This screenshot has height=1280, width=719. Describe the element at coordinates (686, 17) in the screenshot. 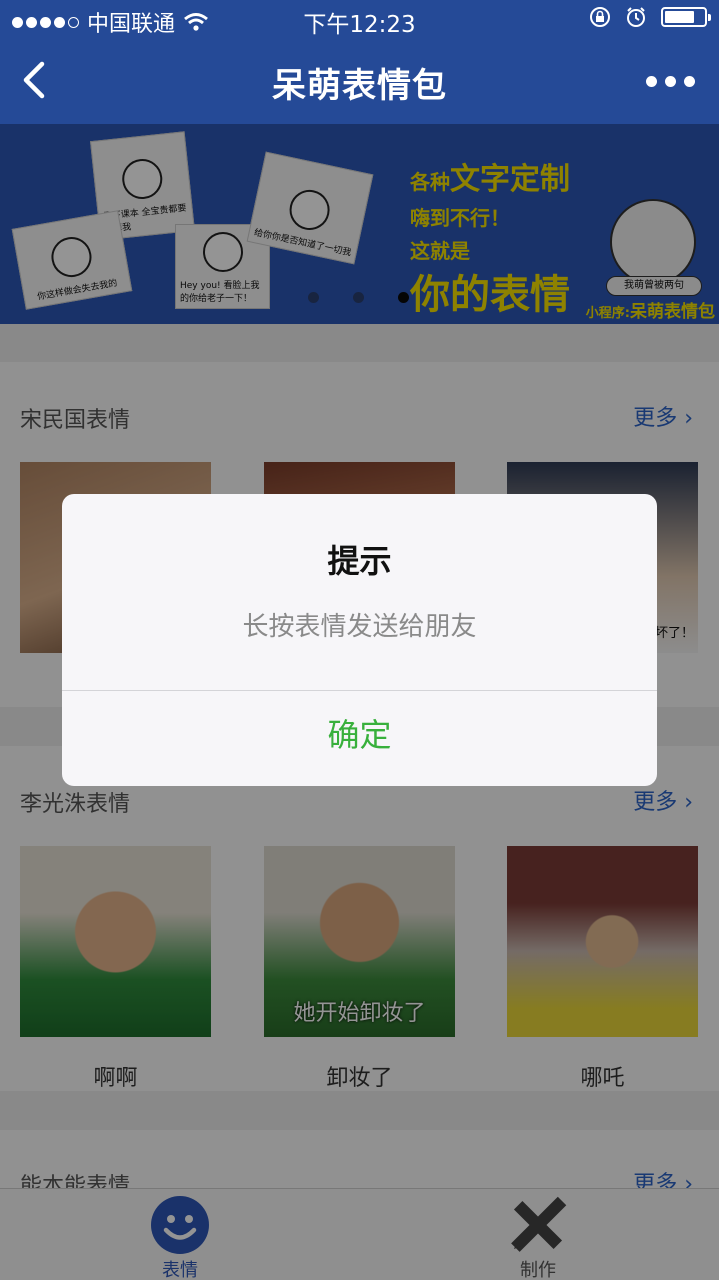

I see `battery-icon` at that location.